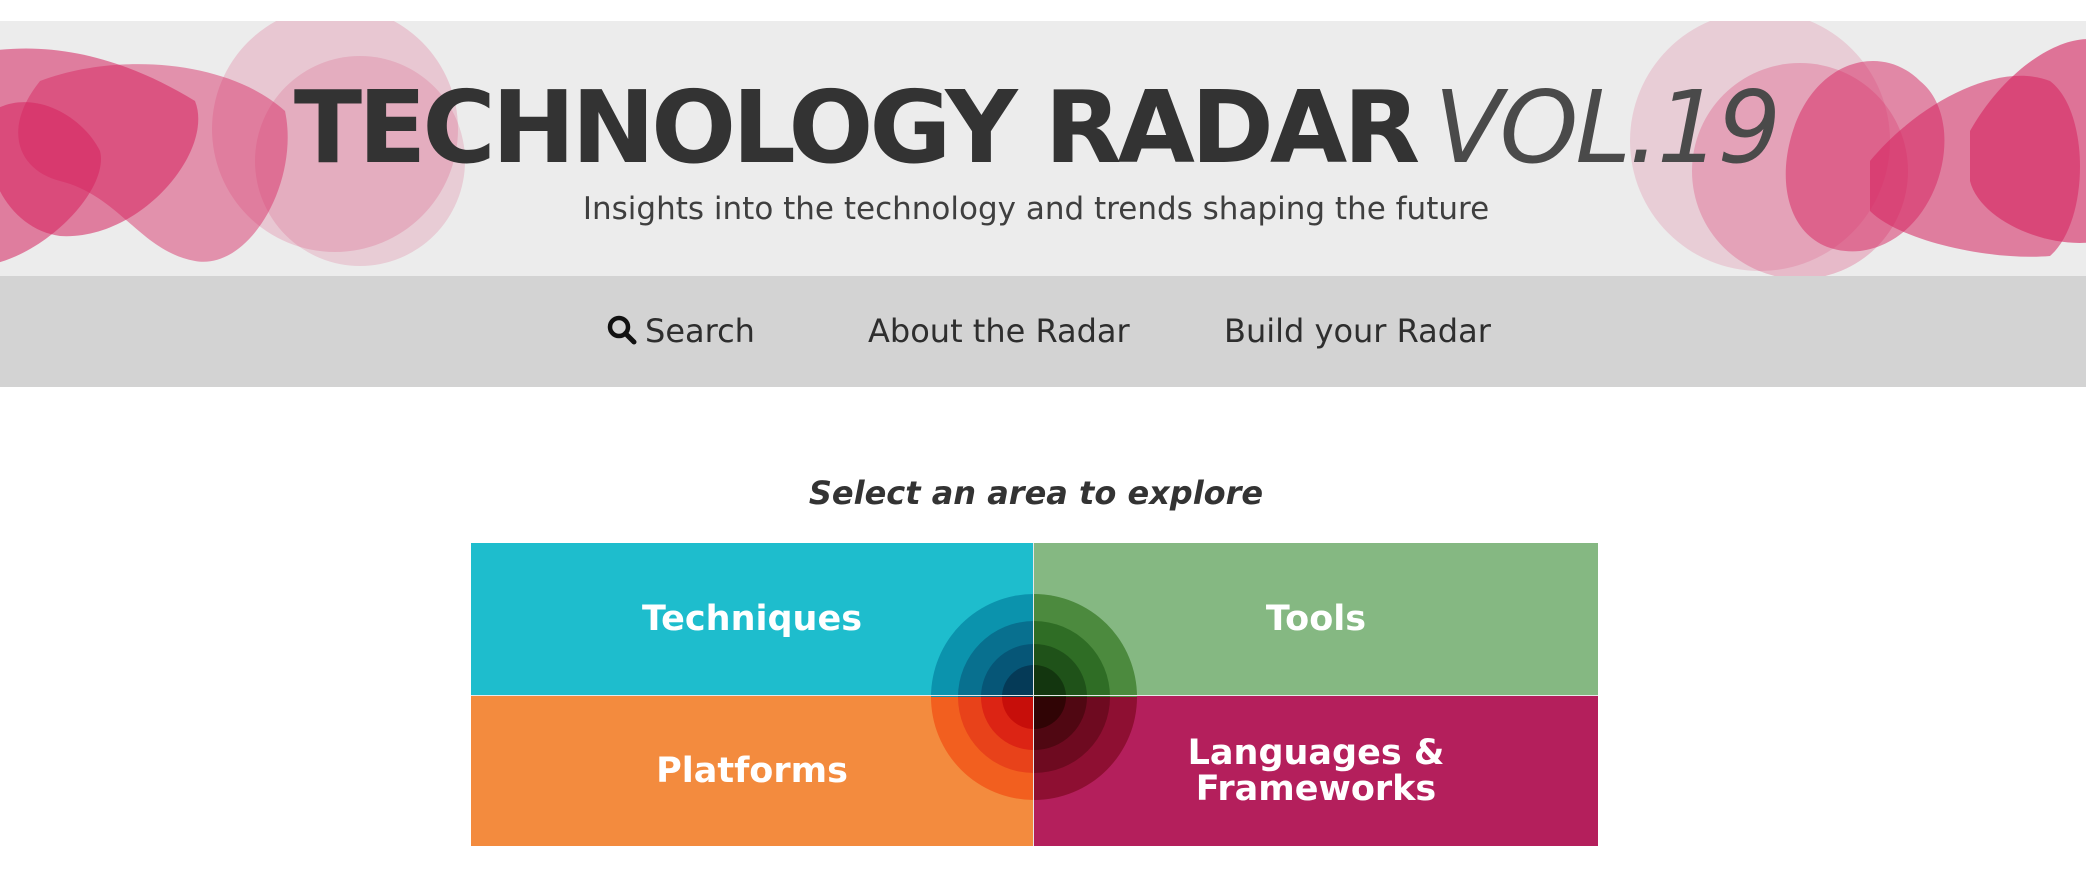 The height and width of the screenshot is (888, 2086). I want to click on title-main: TECHNOLOGY RADAR, so click(856, 127).